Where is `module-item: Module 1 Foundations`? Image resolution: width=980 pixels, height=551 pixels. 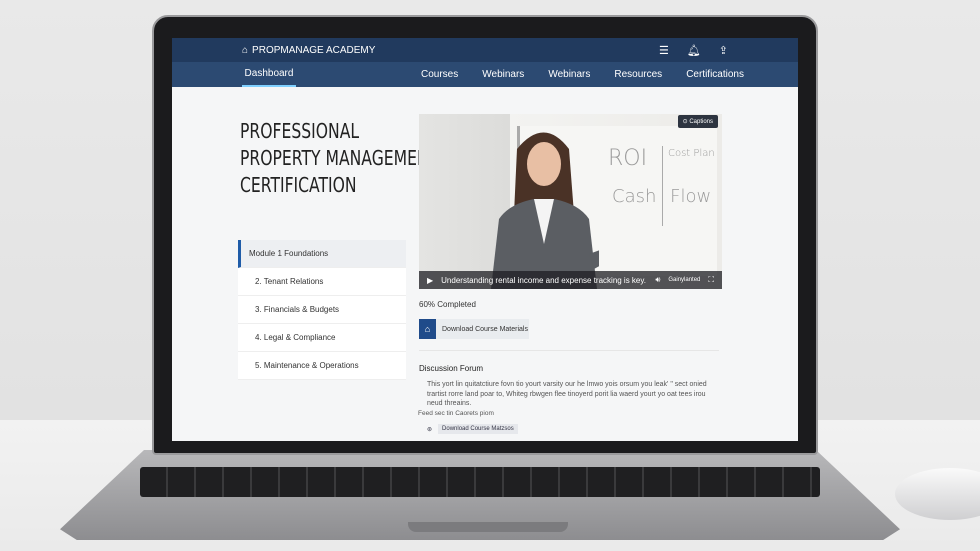
module-item: Module 1 Foundations is located at coordinates (322, 254).